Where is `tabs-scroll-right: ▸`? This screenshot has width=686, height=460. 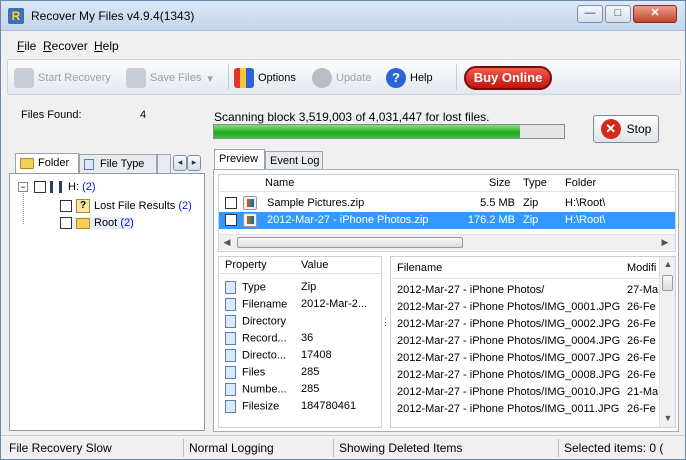
tabs-scroll-right: ▸ is located at coordinates (194, 163).